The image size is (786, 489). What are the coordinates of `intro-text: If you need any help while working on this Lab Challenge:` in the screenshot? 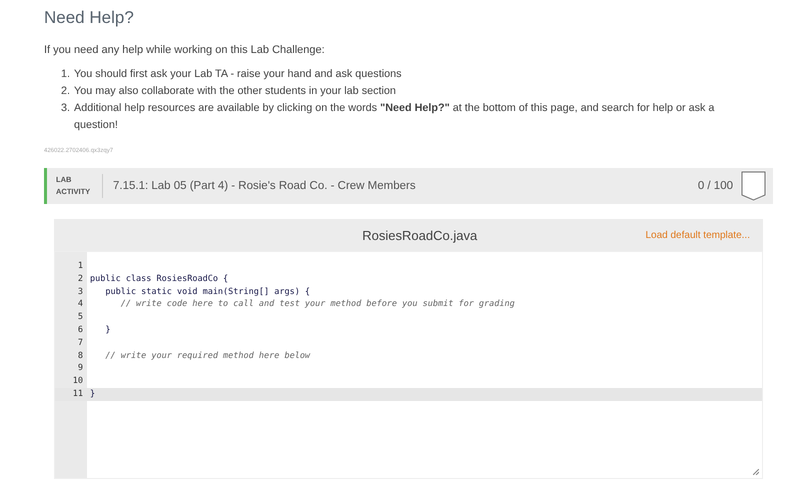 It's located at (185, 50).